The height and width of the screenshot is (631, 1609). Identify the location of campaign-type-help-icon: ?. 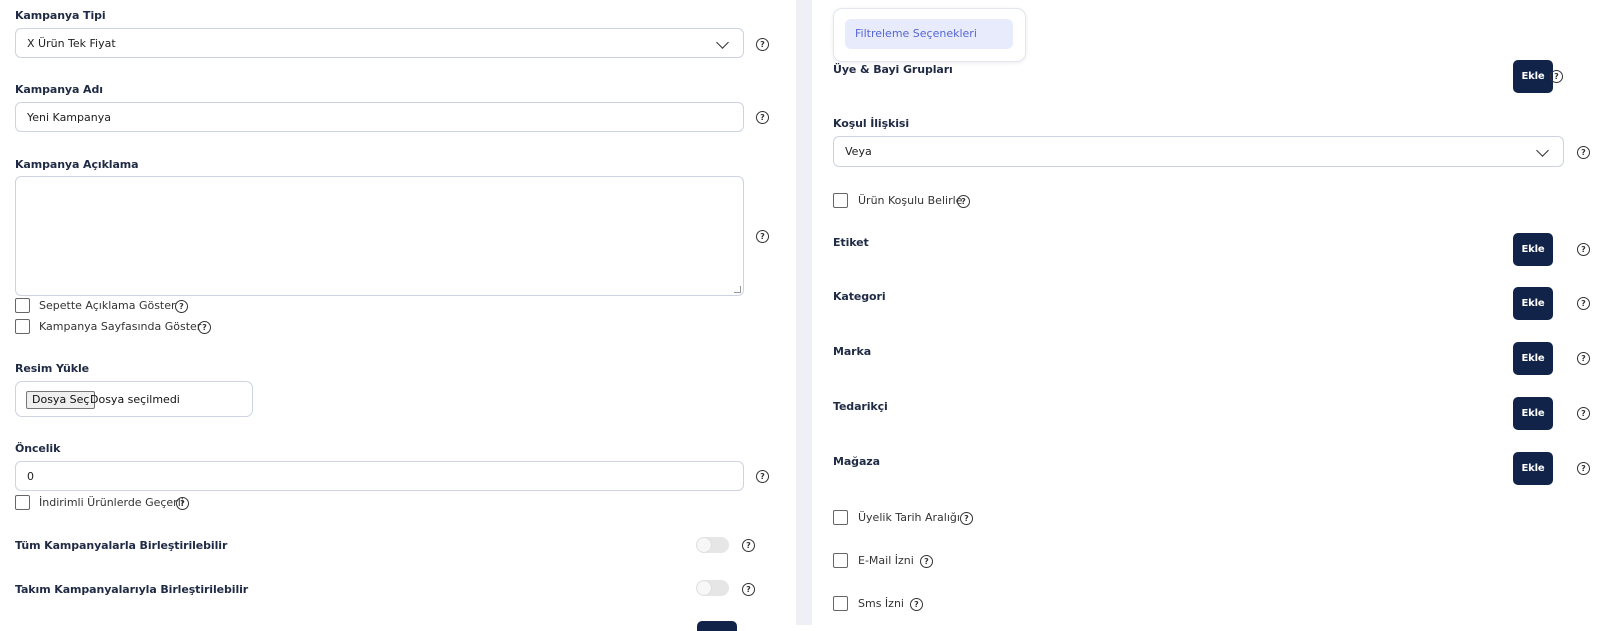
(762, 44).